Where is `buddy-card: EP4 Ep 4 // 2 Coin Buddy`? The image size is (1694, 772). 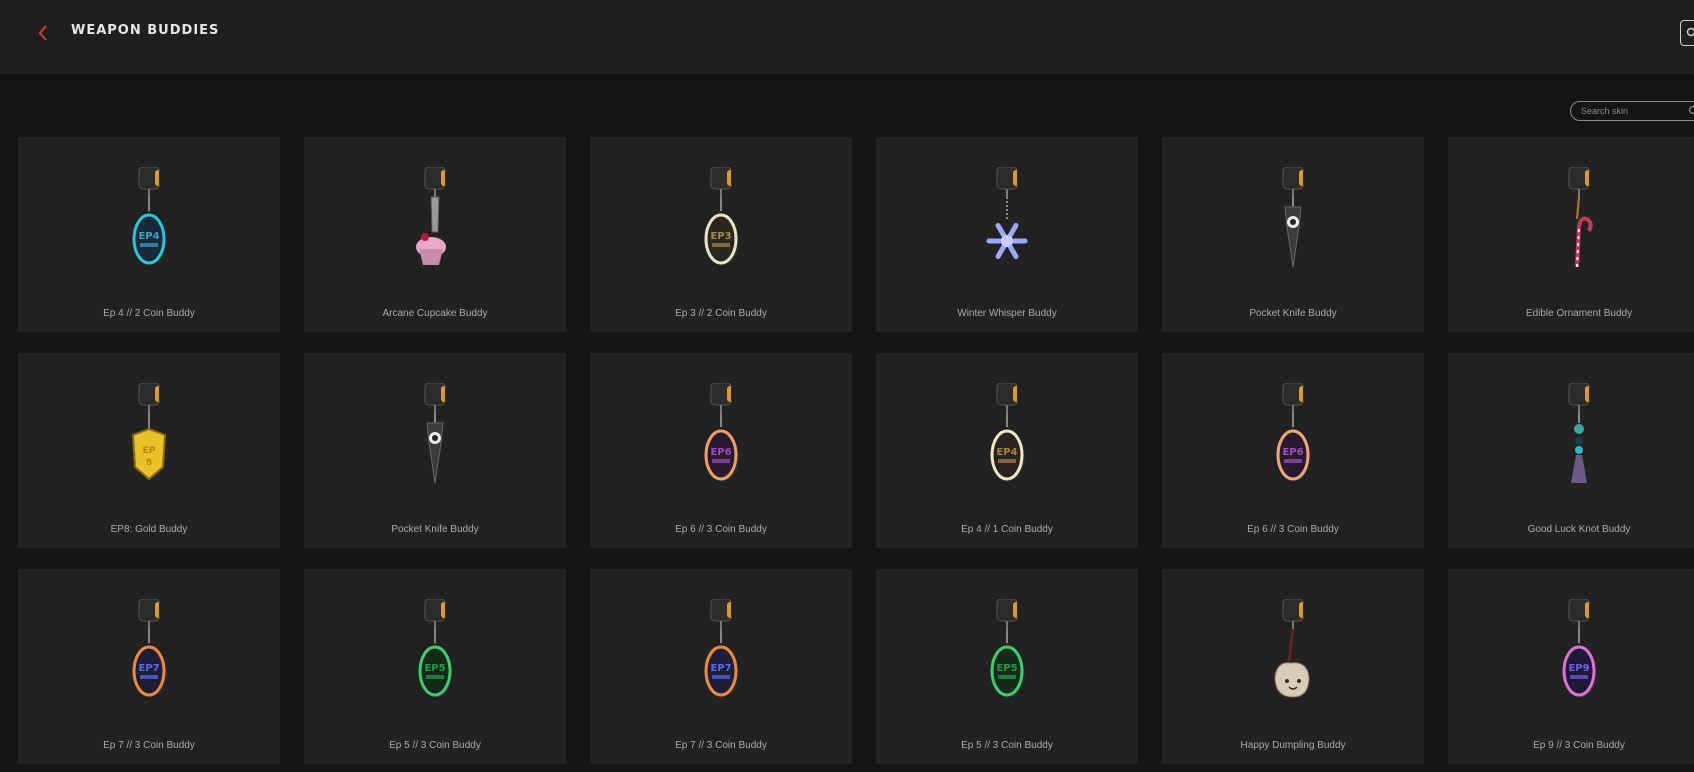 buddy-card: EP4 Ep 4 // 2 Coin Buddy is located at coordinates (149, 234).